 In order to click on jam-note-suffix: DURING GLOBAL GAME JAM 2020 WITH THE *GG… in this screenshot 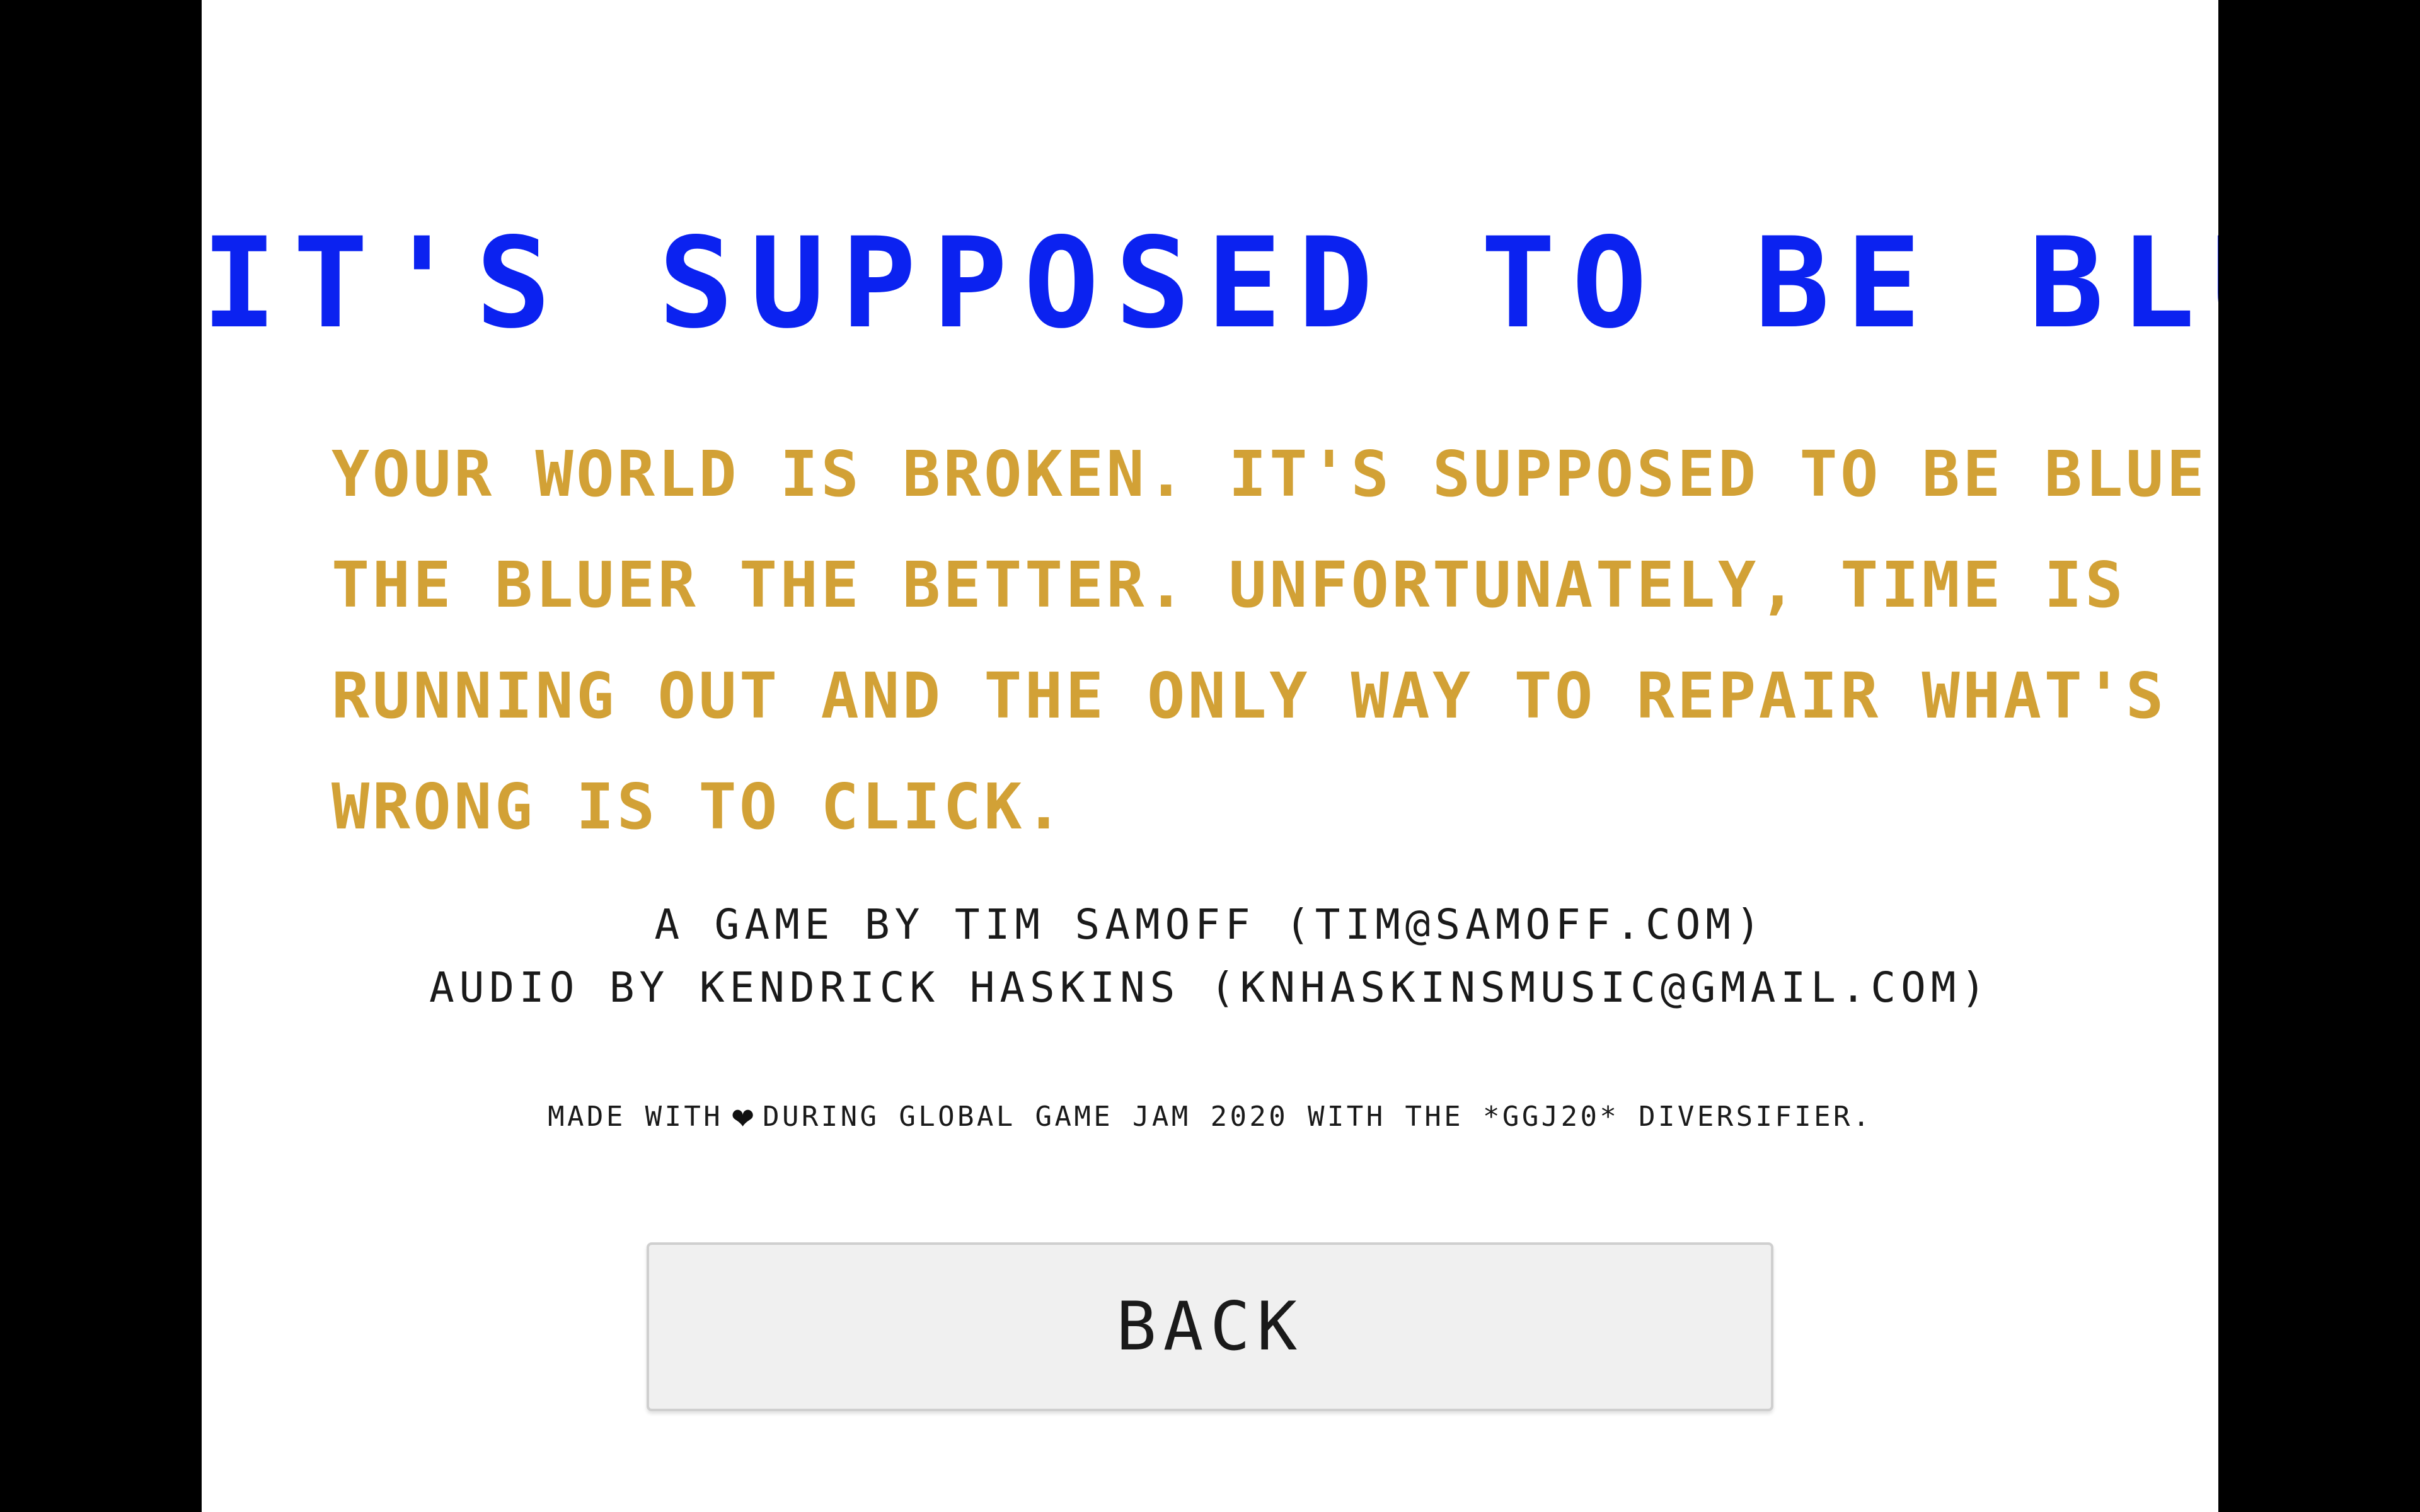, I will do `click(1318, 1117)`.